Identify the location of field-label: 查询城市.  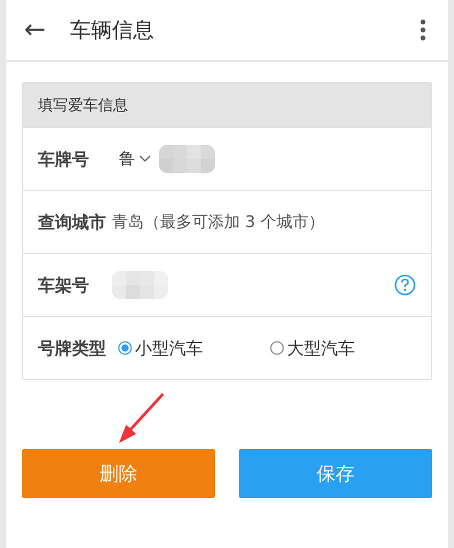
(72, 223).